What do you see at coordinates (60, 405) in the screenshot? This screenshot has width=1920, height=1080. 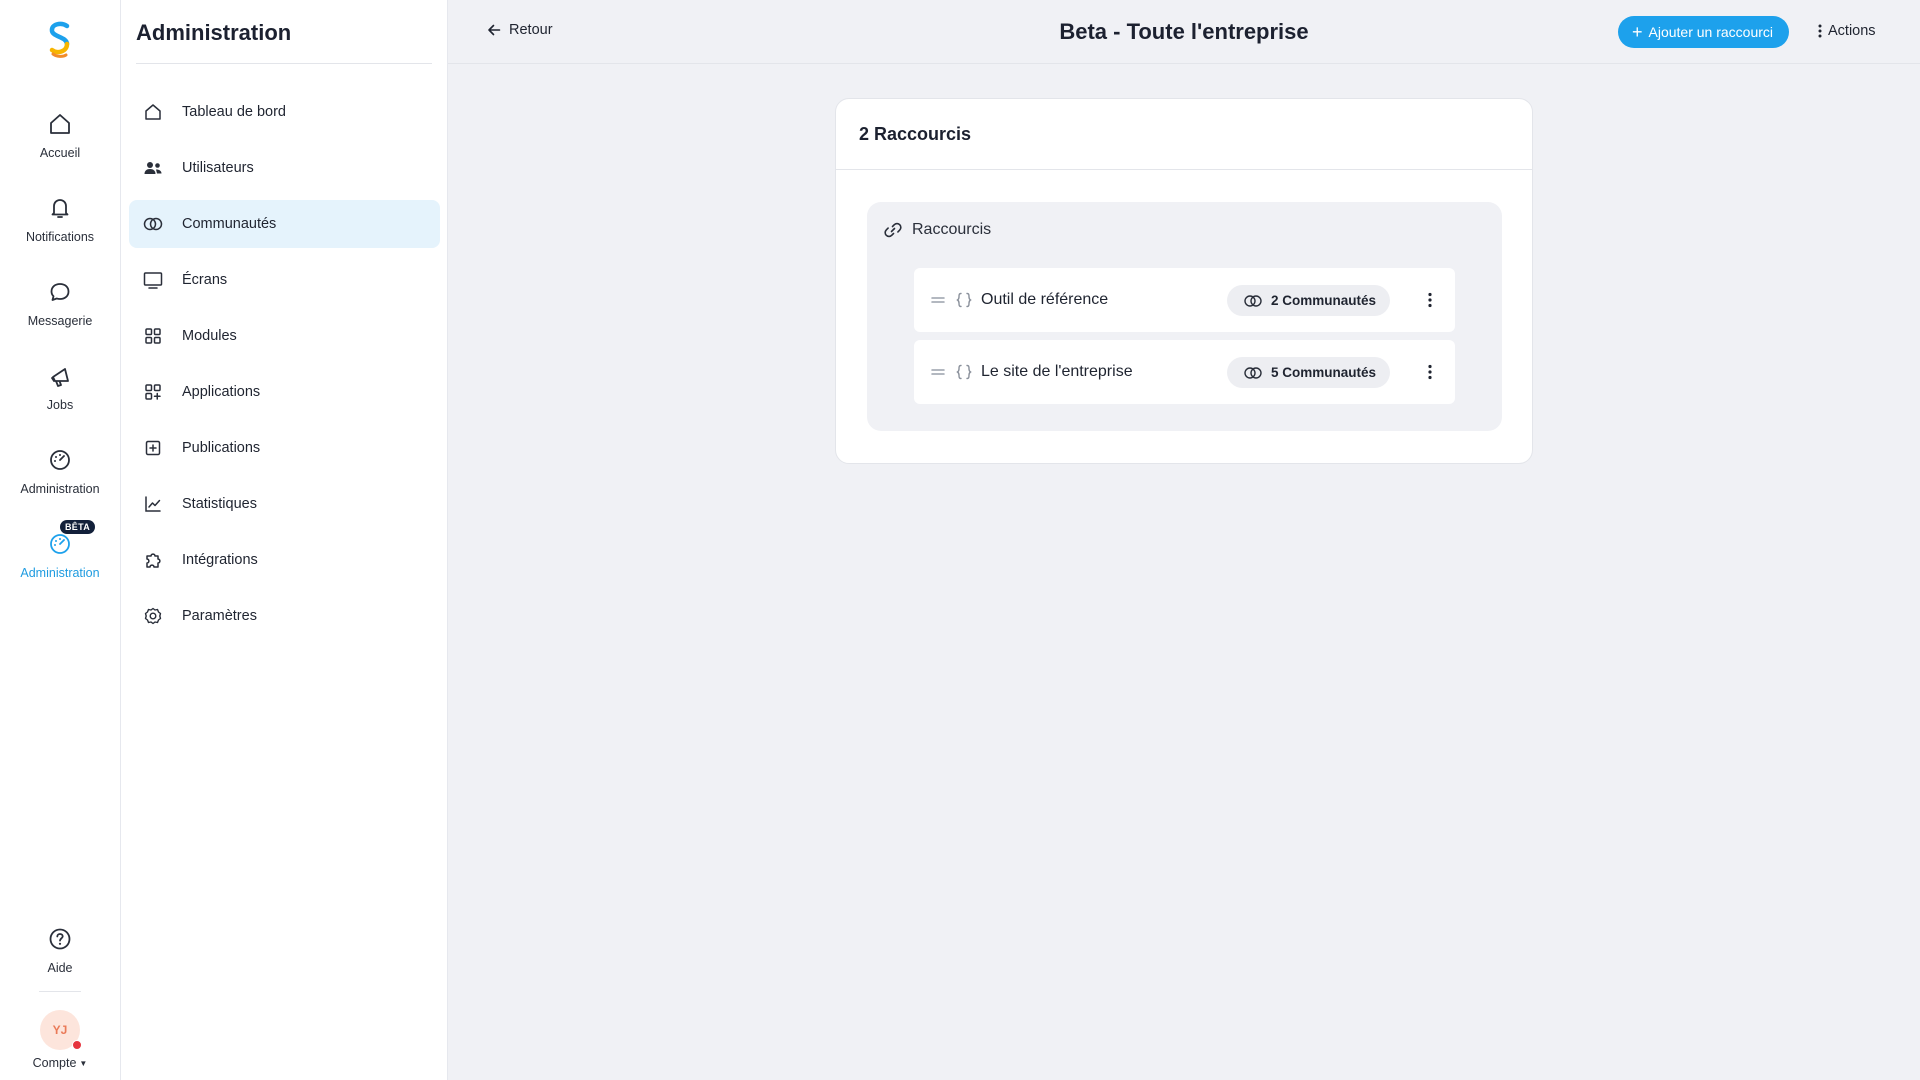 I see `rail-item-label: Jobs` at bounding box center [60, 405].